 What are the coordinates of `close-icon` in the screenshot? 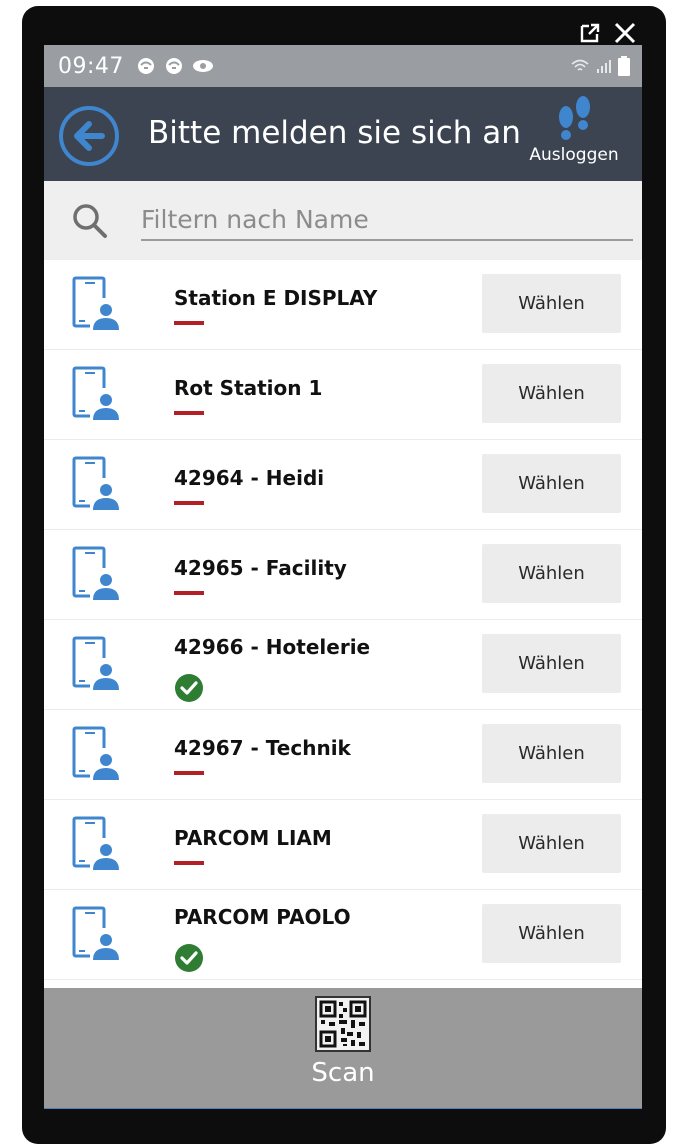 It's located at (625, 33).